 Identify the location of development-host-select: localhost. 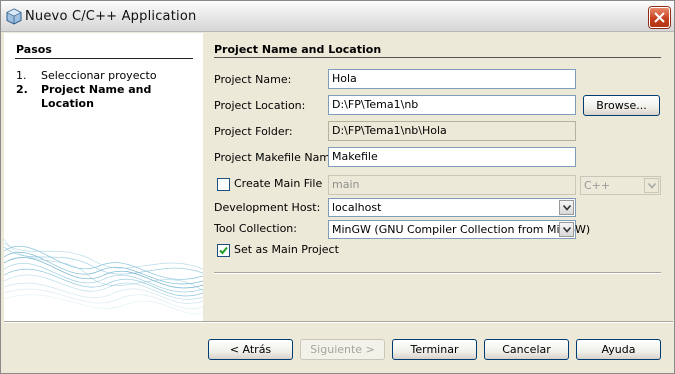
(452, 207).